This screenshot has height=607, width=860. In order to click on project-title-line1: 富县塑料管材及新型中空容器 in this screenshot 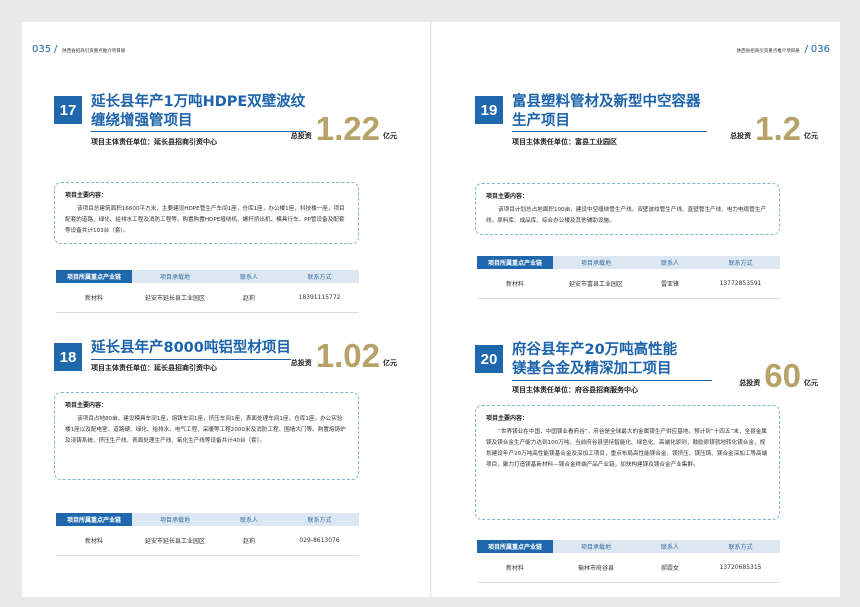, I will do `click(606, 102)`.